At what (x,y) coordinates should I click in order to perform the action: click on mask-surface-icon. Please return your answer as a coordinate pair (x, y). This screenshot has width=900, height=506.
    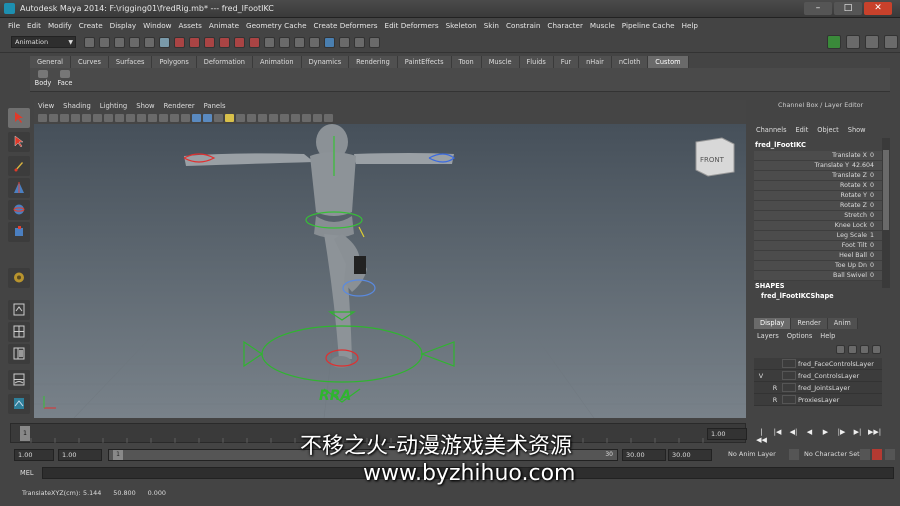
    Looking at the image, I should click on (224, 42).